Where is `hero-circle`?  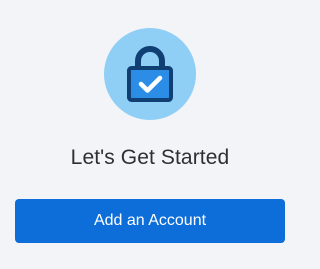
hero-circle is located at coordinates (150, 74).